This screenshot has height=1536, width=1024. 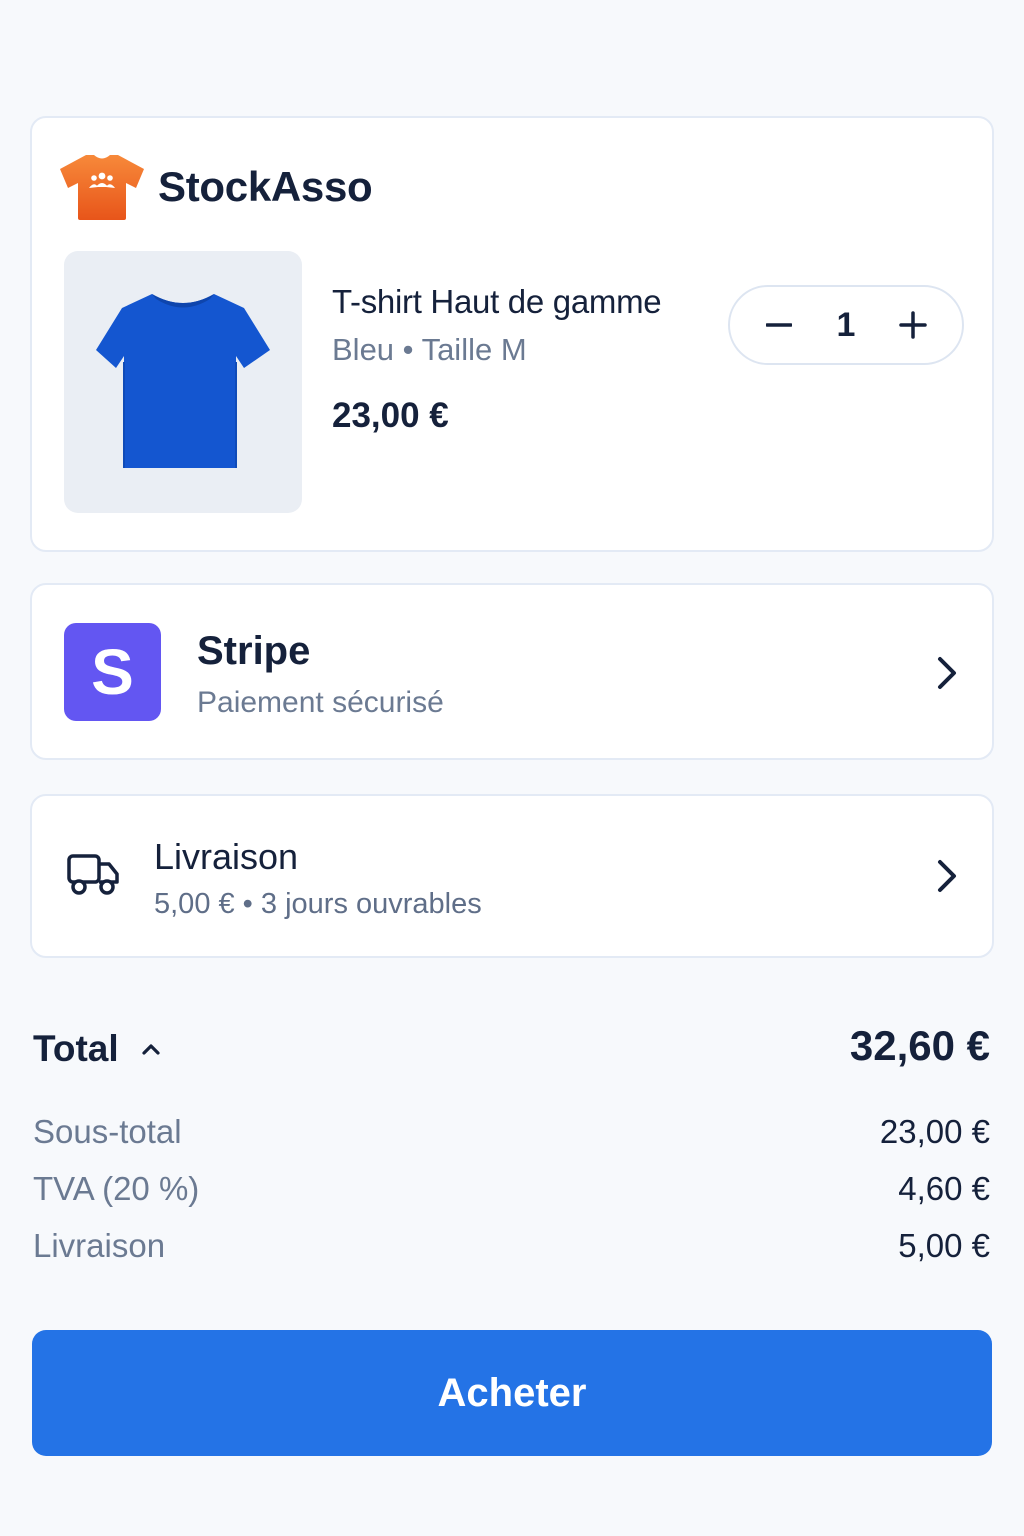 I want to click on minus-icon, so click(x=779, y=325).